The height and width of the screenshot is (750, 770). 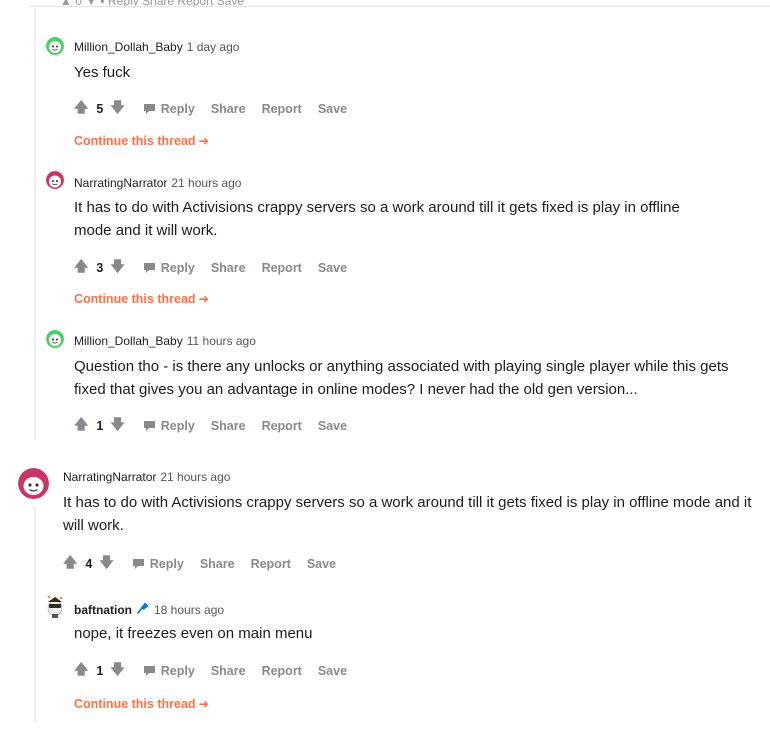 I want to click on comment-body: nope, it freezes even on main menu, so click(x=193, y=633).